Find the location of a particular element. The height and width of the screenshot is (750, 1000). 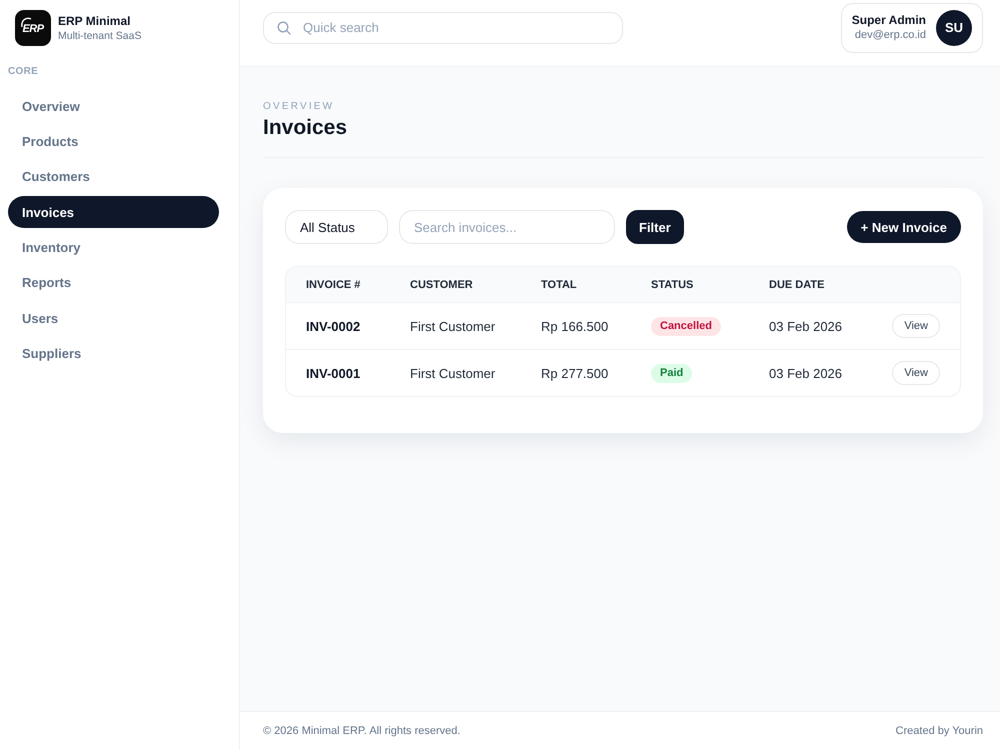

sidebar-item: Overview is located at coordinates (113, 106).